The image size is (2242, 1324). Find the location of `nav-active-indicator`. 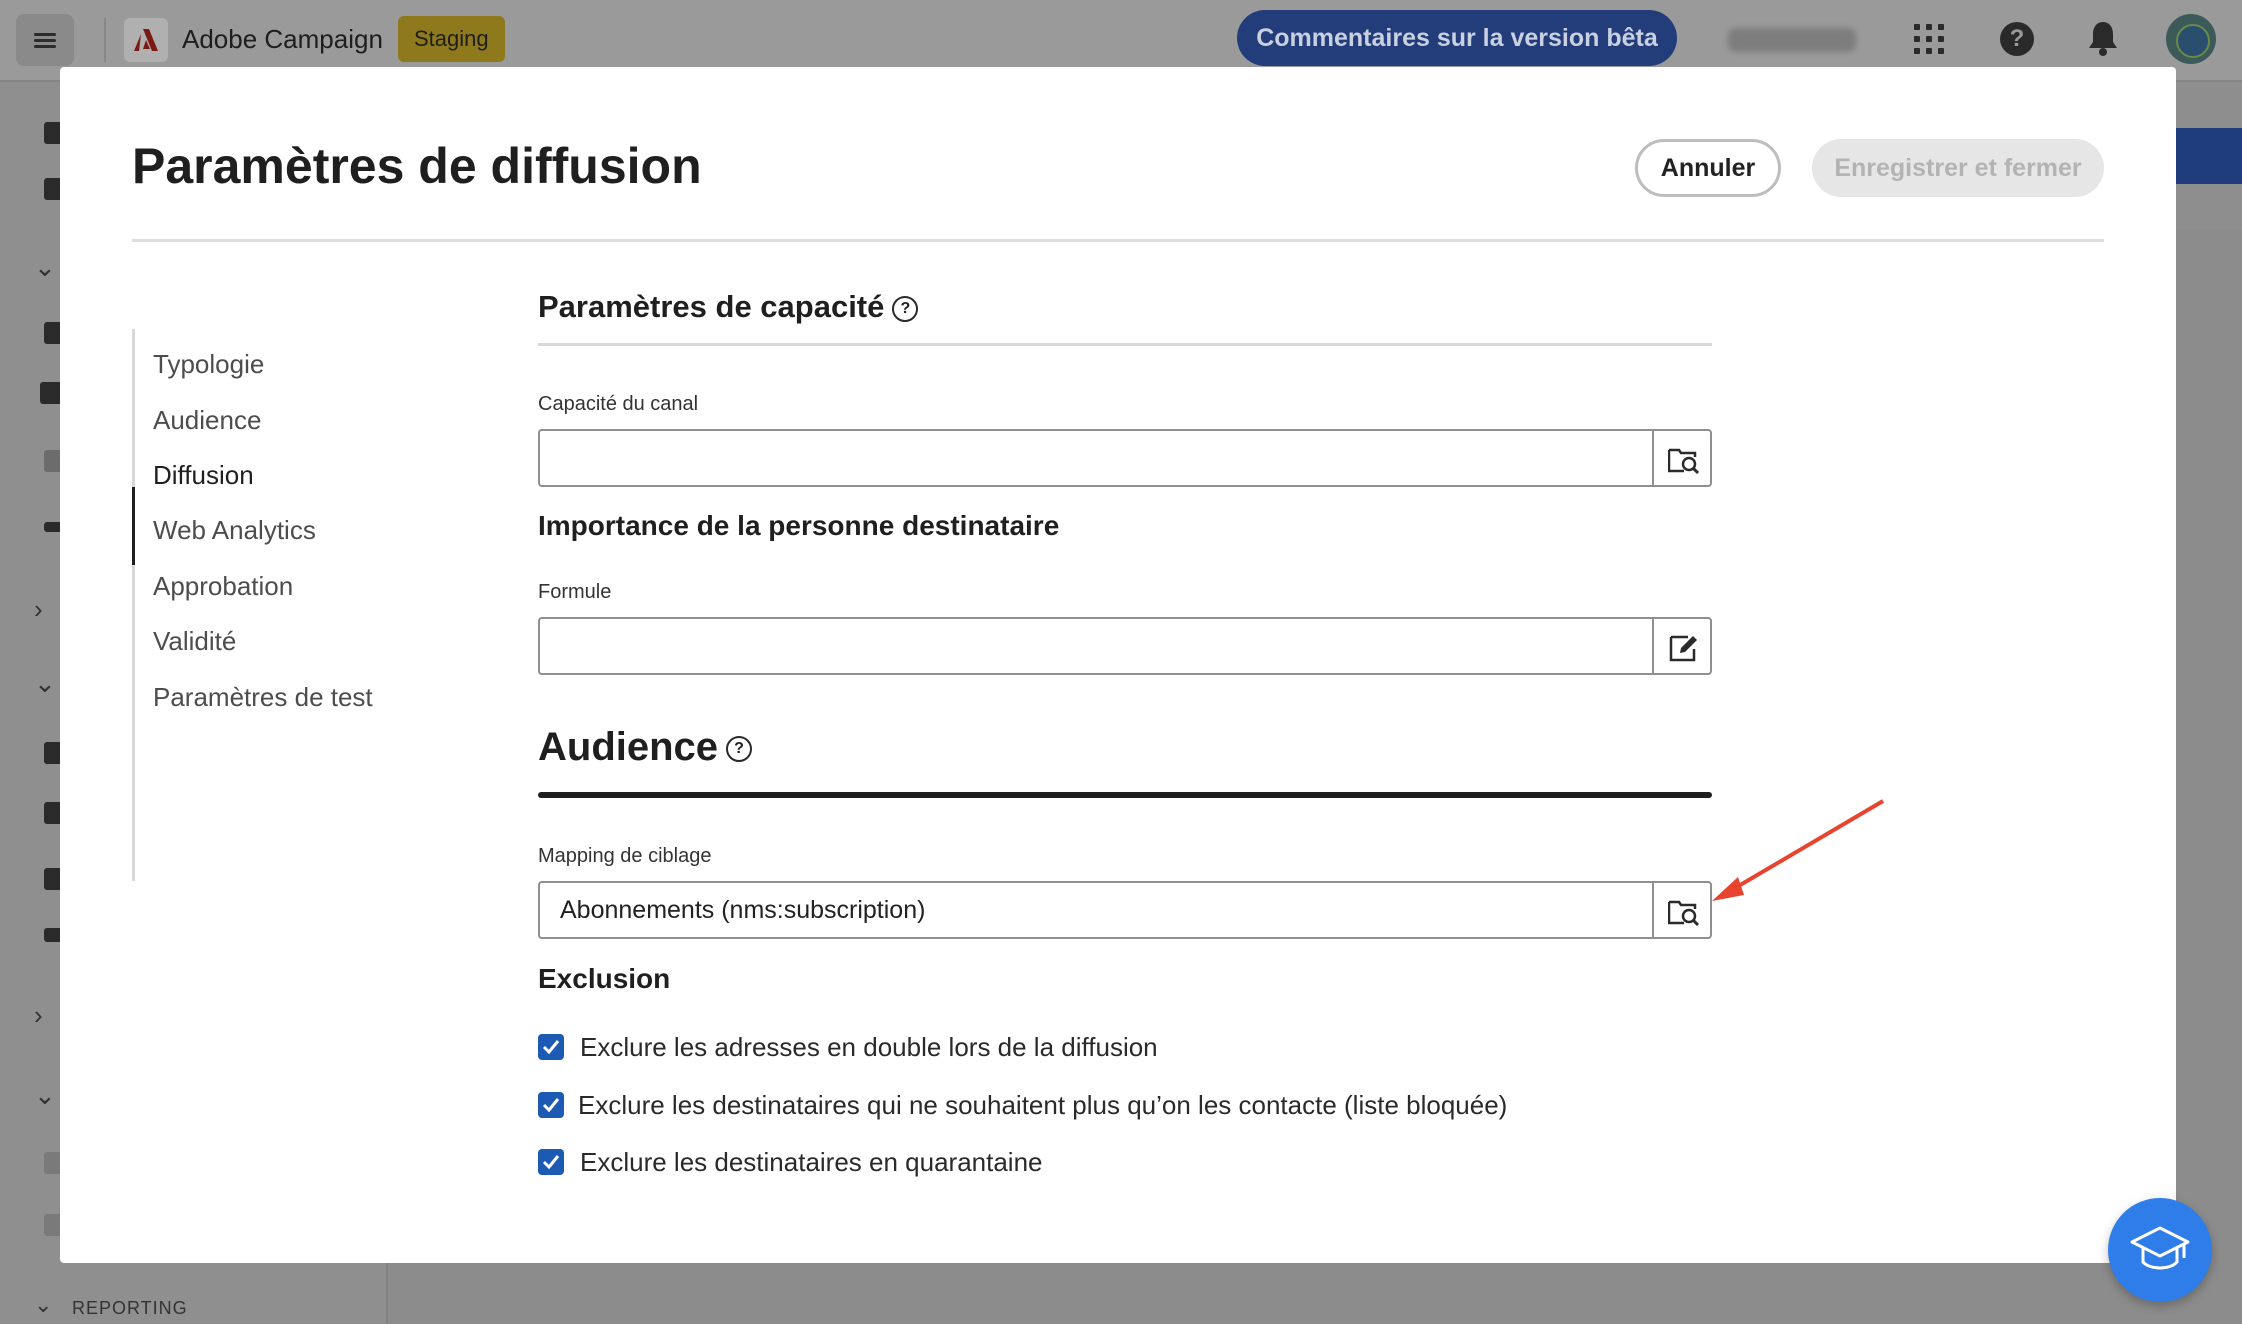

nav-active-indicator is located at coordinates (133, 526).